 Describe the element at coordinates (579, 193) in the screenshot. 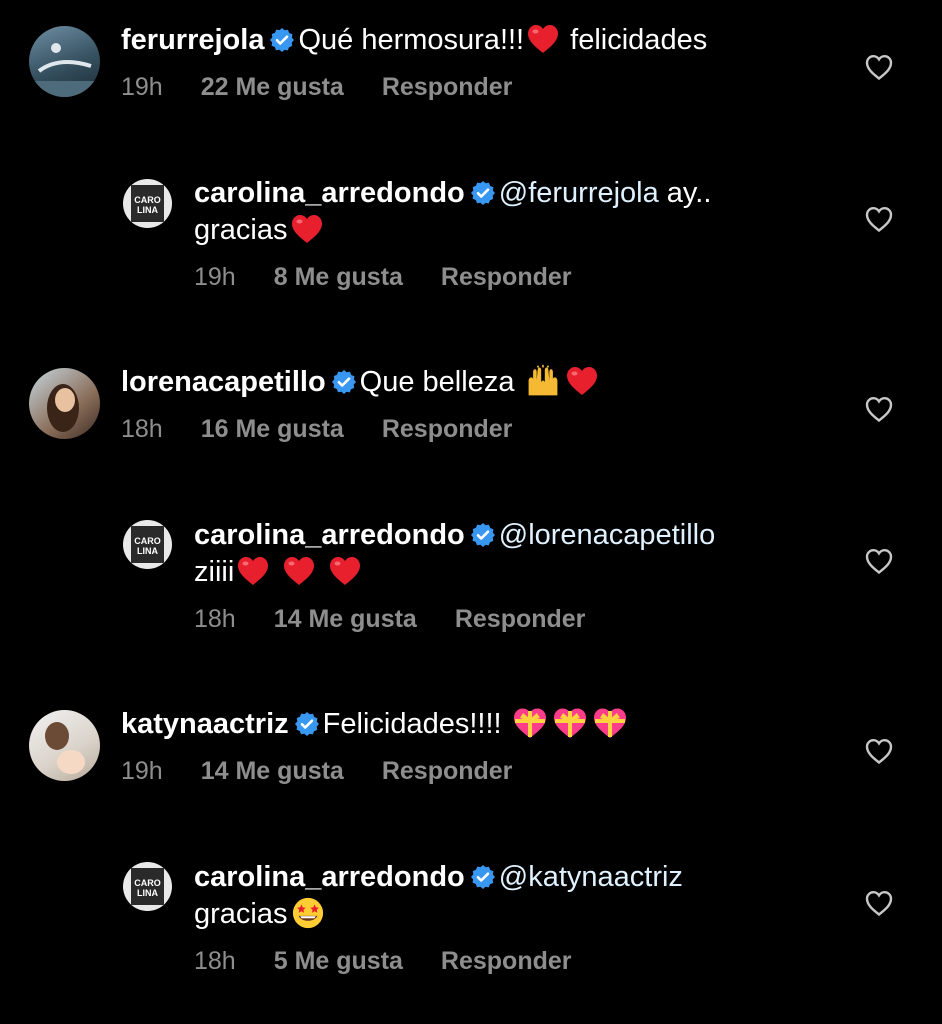

I see `mention-link: @ferurrejola` at that location.